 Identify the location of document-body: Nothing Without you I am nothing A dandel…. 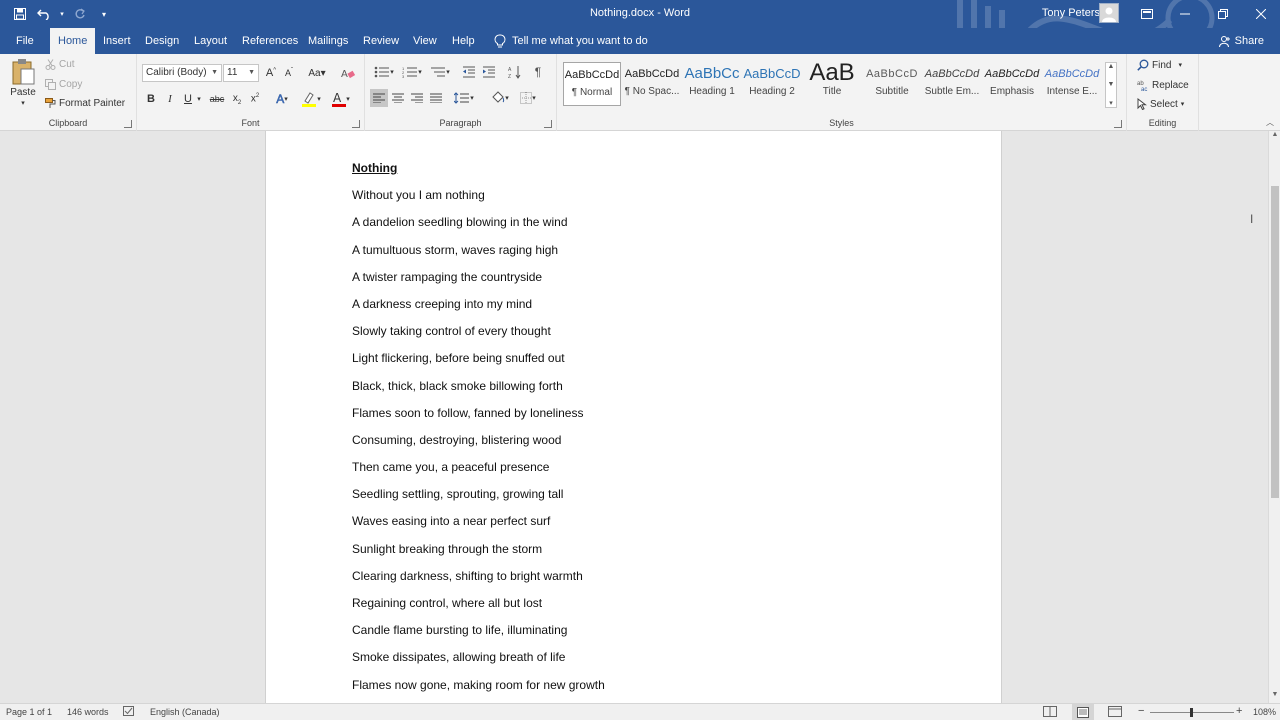
(478, 432).